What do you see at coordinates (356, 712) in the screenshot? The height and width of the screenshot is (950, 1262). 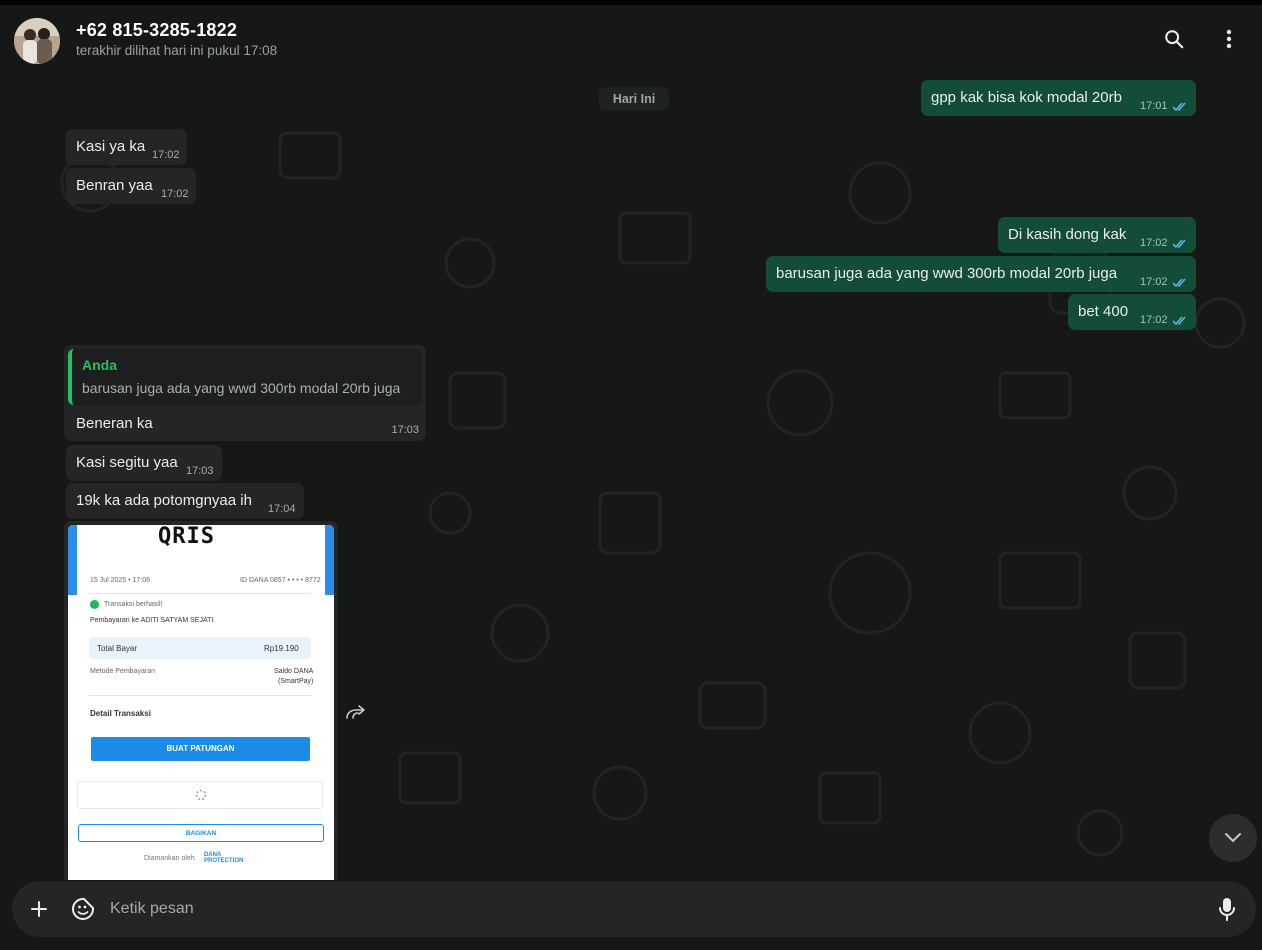 I see `forward-icon` at bounding box center [356, 712].